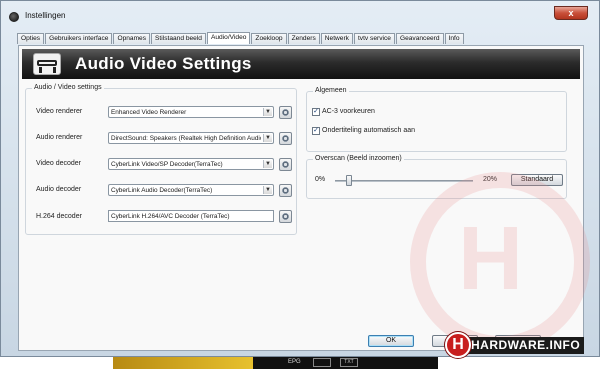  Describe the element at coordinates (59, 189) in the screenshot. I see `audio-decoder-label: Audio decoder` at that location.